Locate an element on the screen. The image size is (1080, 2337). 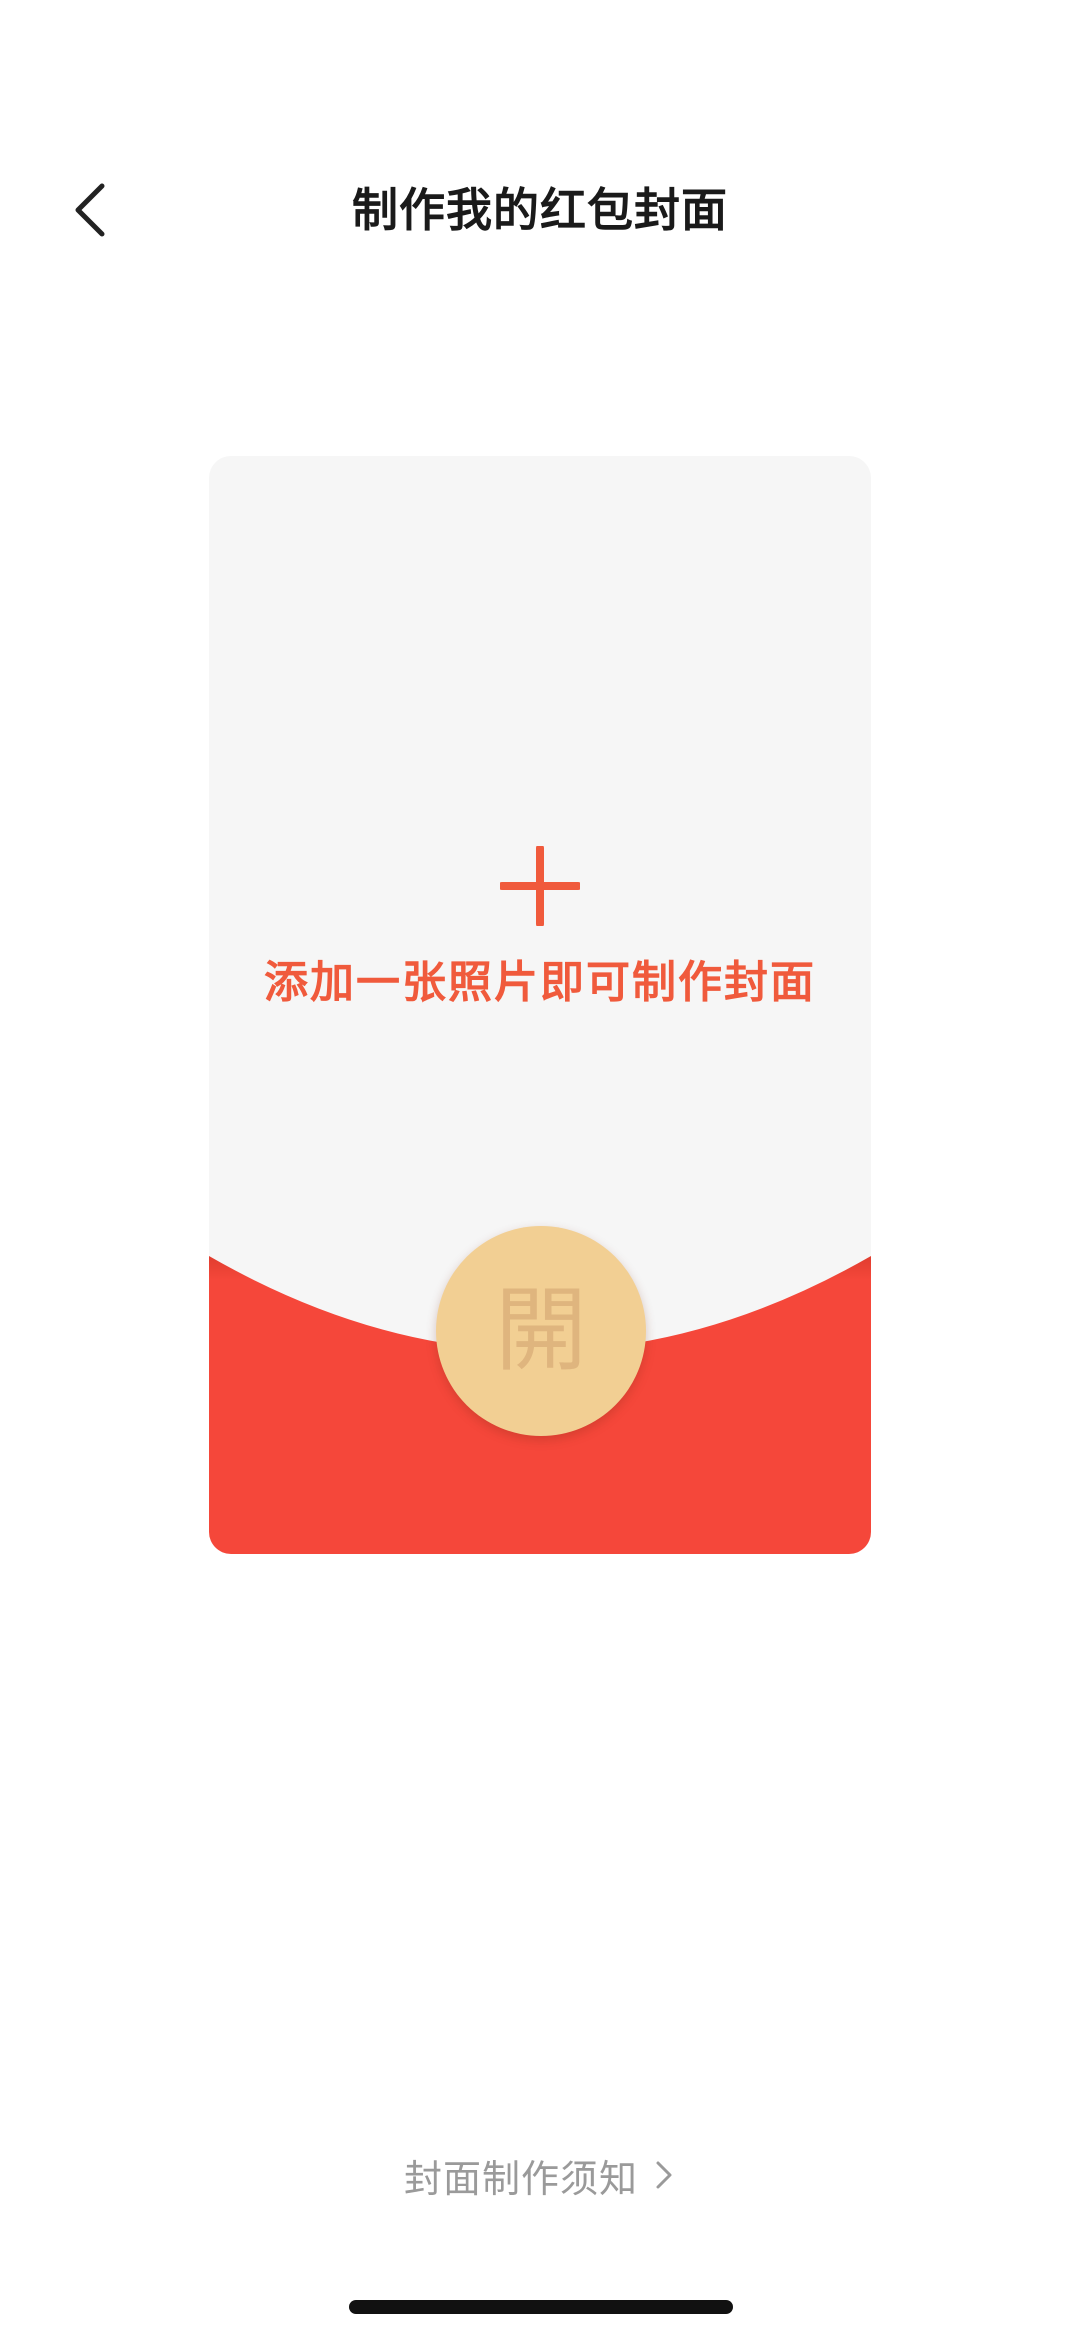
cover-guide-label: 封面制作须知 is located at coordinates (520, 2178).